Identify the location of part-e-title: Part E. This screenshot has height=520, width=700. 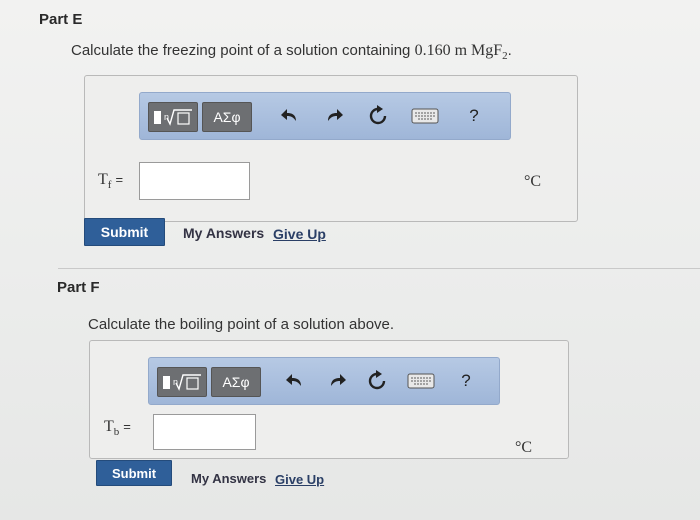
(61, 19).